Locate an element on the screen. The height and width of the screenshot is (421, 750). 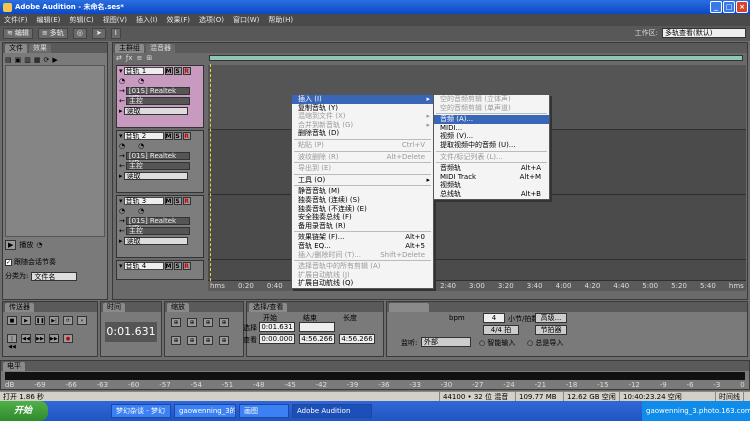
view-length-field: 4:56.266 is located at coordinates (357, 339).